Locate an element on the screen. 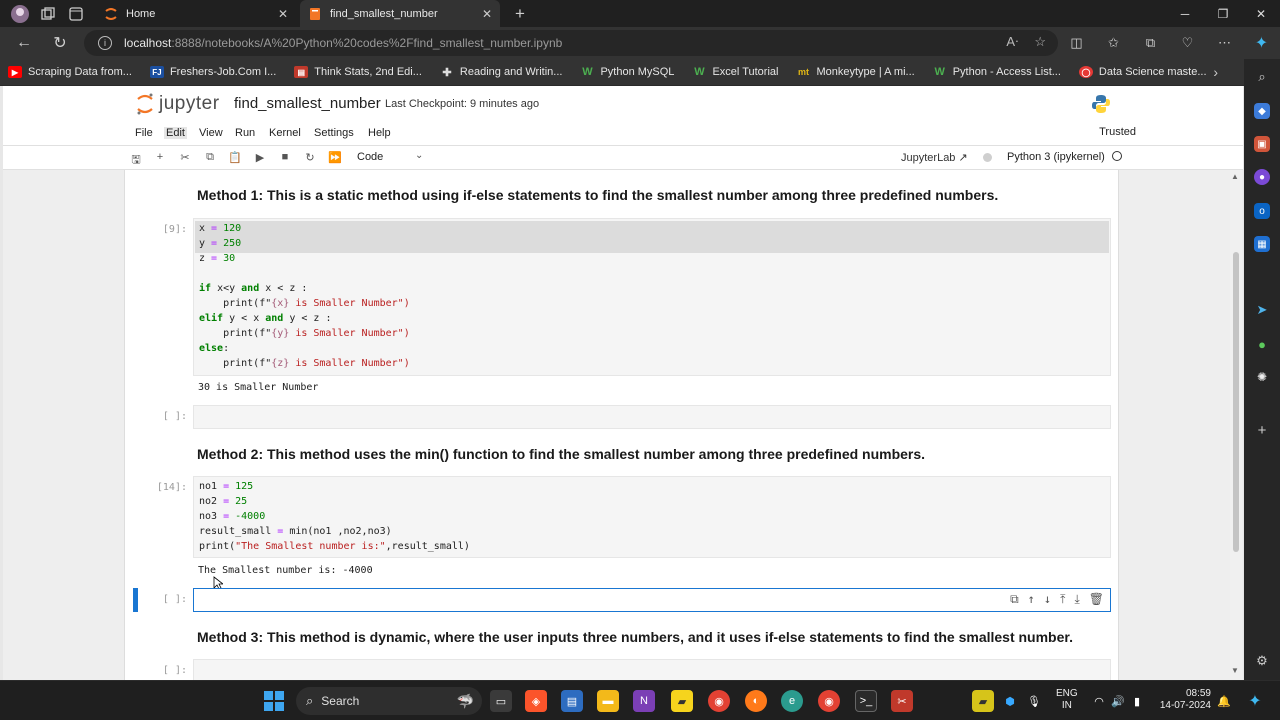 The height and width of the screenshot is (720, 1280). new-tab-button: + is located at coordinates (520, 13).